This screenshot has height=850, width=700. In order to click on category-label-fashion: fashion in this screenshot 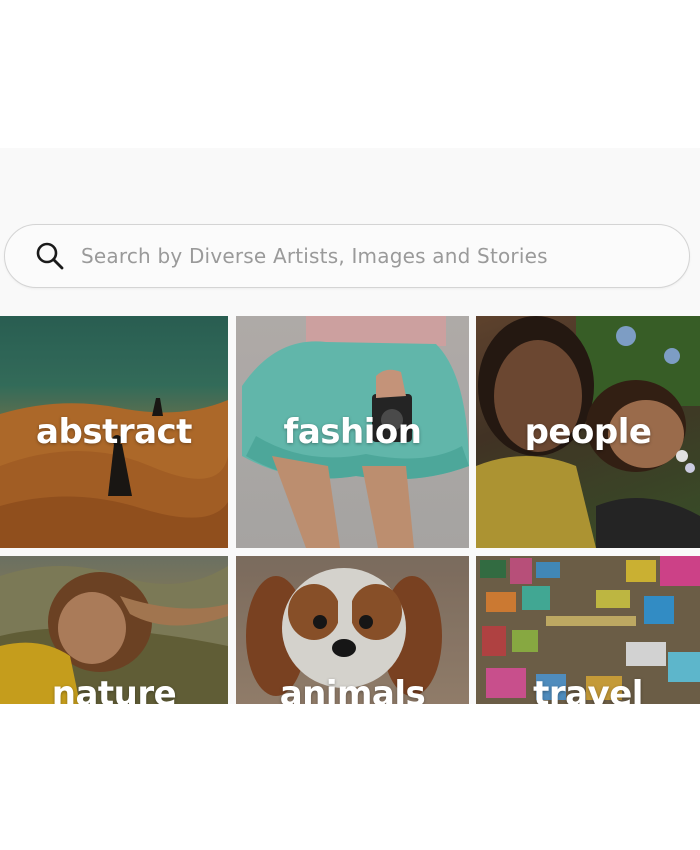, I will do `click(352, 432)`.